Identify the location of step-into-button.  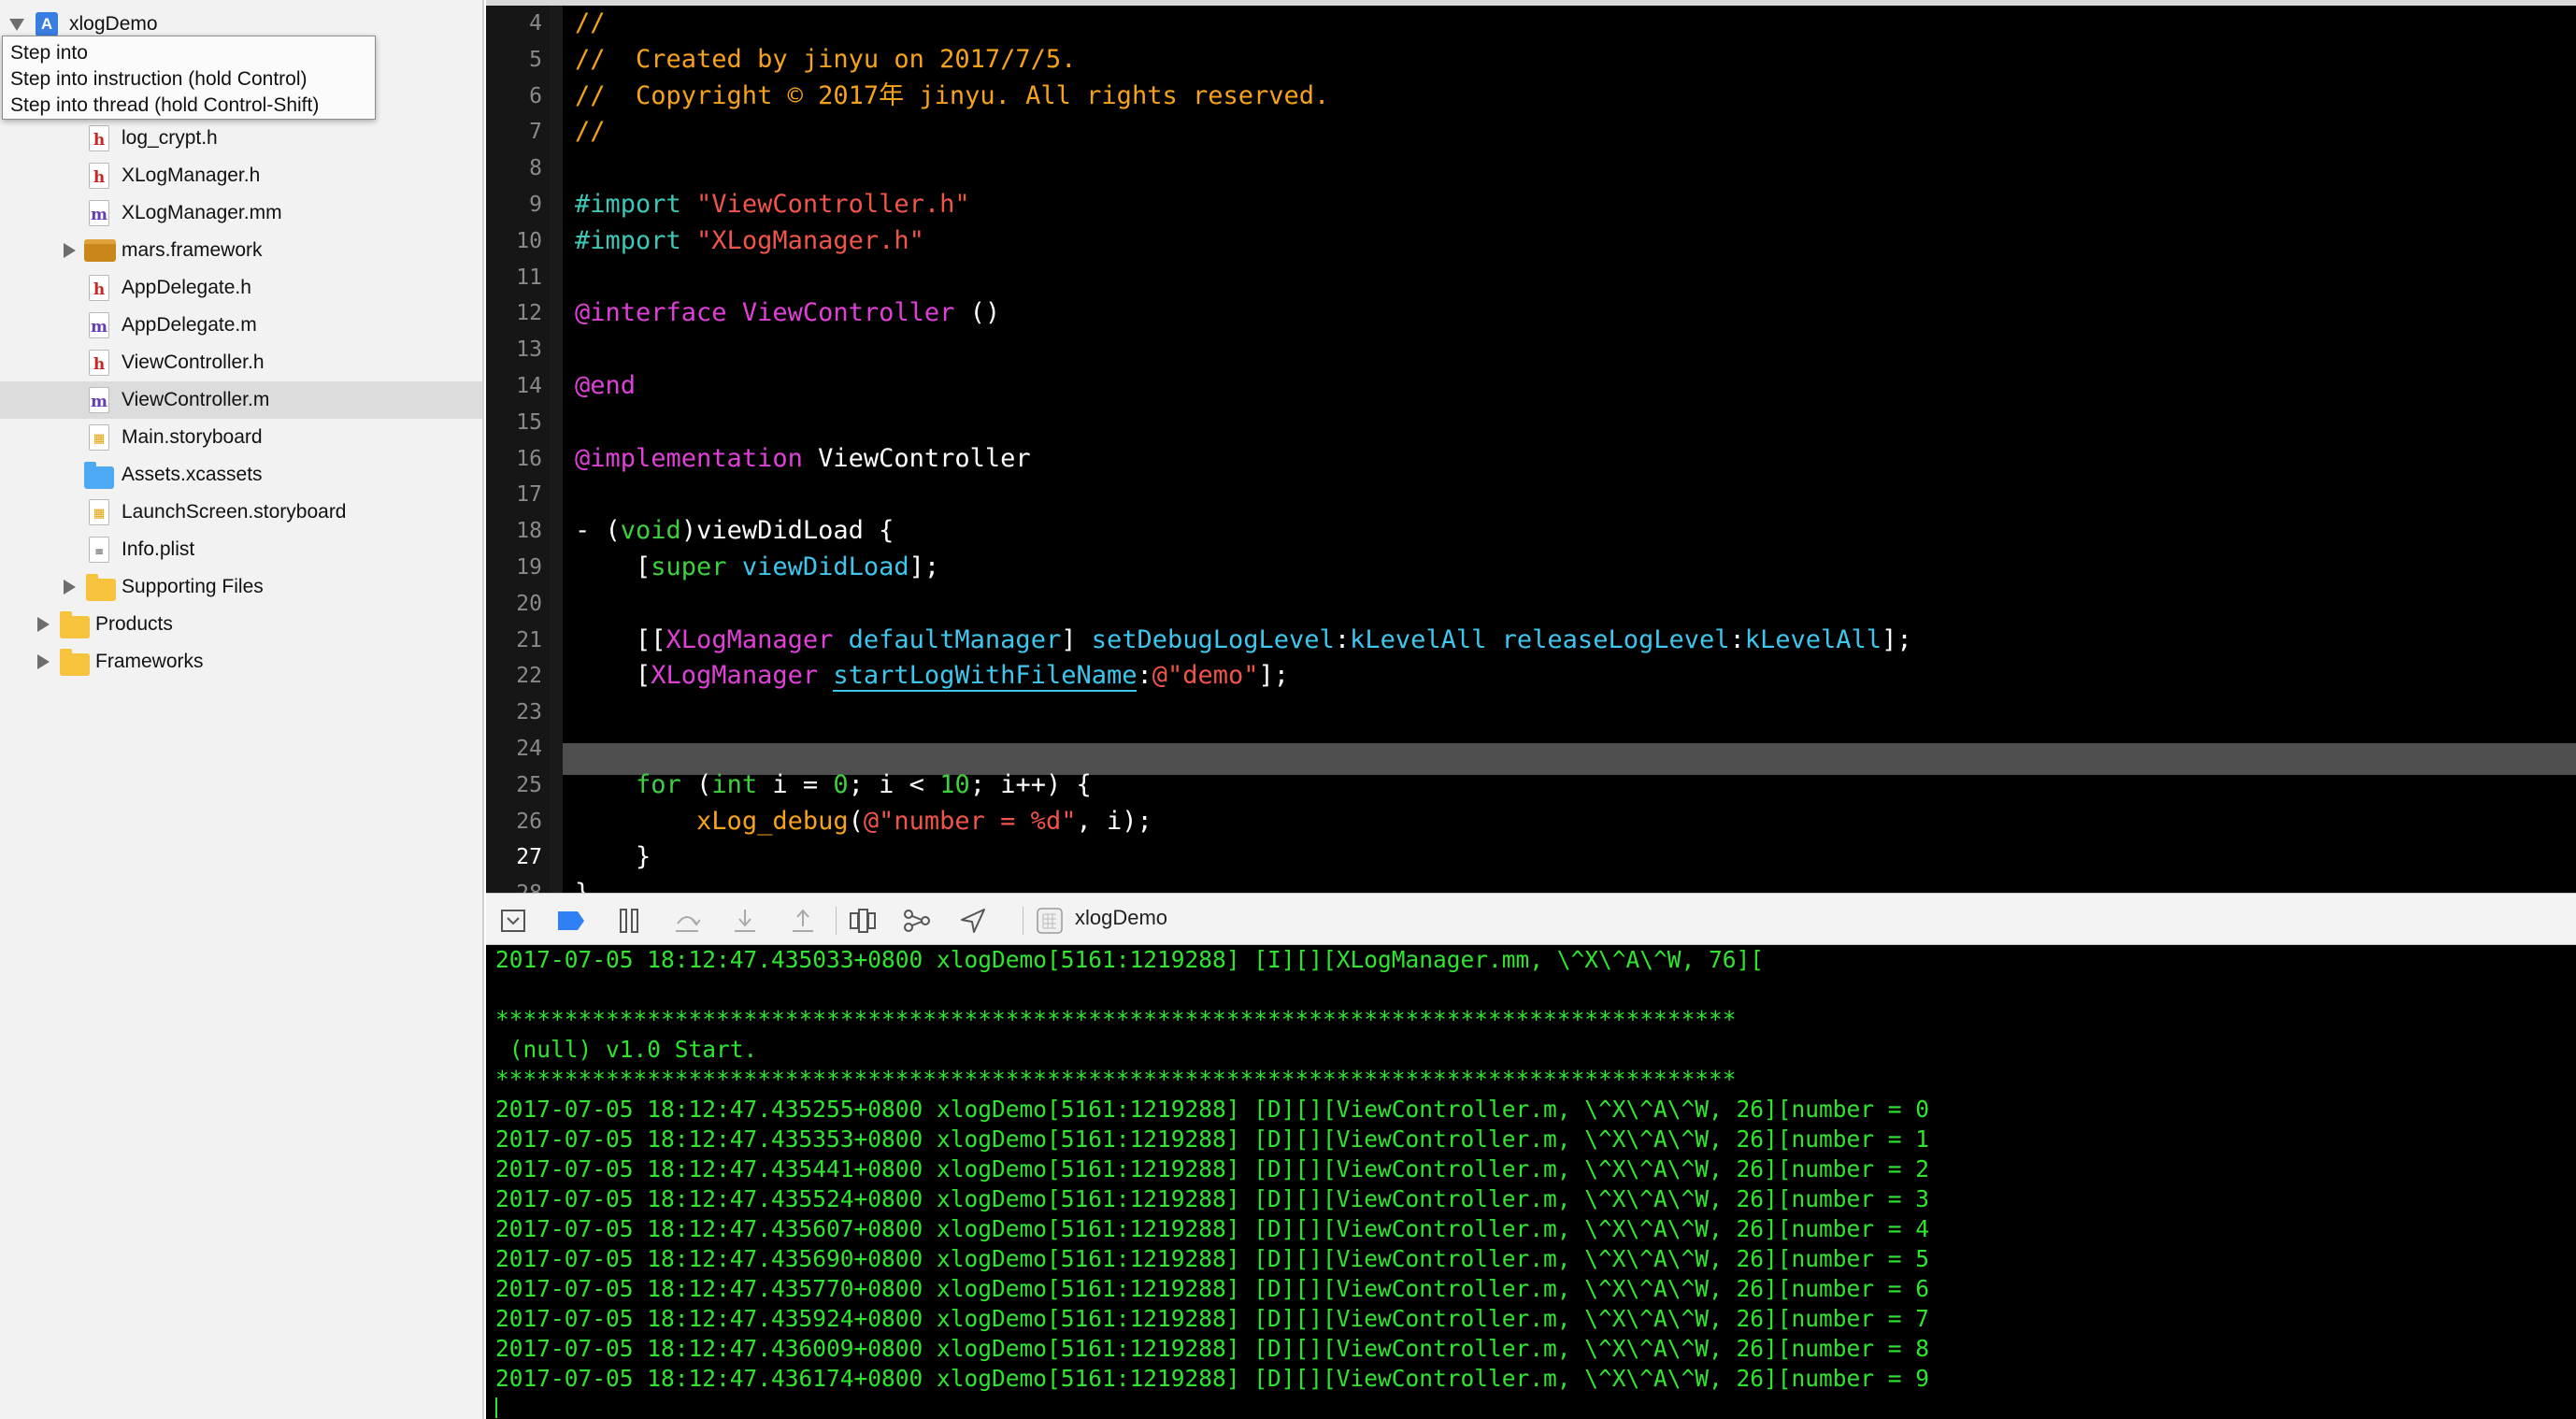
(745, 921).